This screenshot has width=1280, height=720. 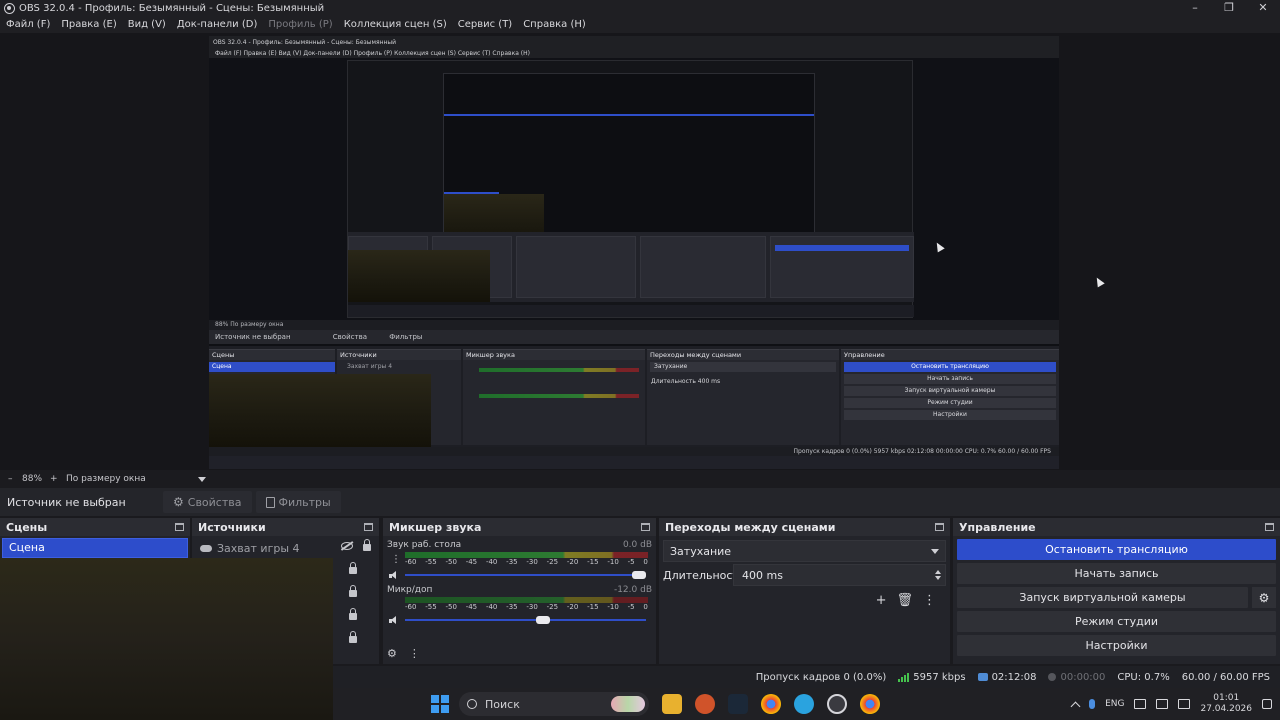 What do you see at coordinates (797, 600) in the screenshot?
I see `transition-tools: + 🗑 ⋮` at bounding box center [797, 600].